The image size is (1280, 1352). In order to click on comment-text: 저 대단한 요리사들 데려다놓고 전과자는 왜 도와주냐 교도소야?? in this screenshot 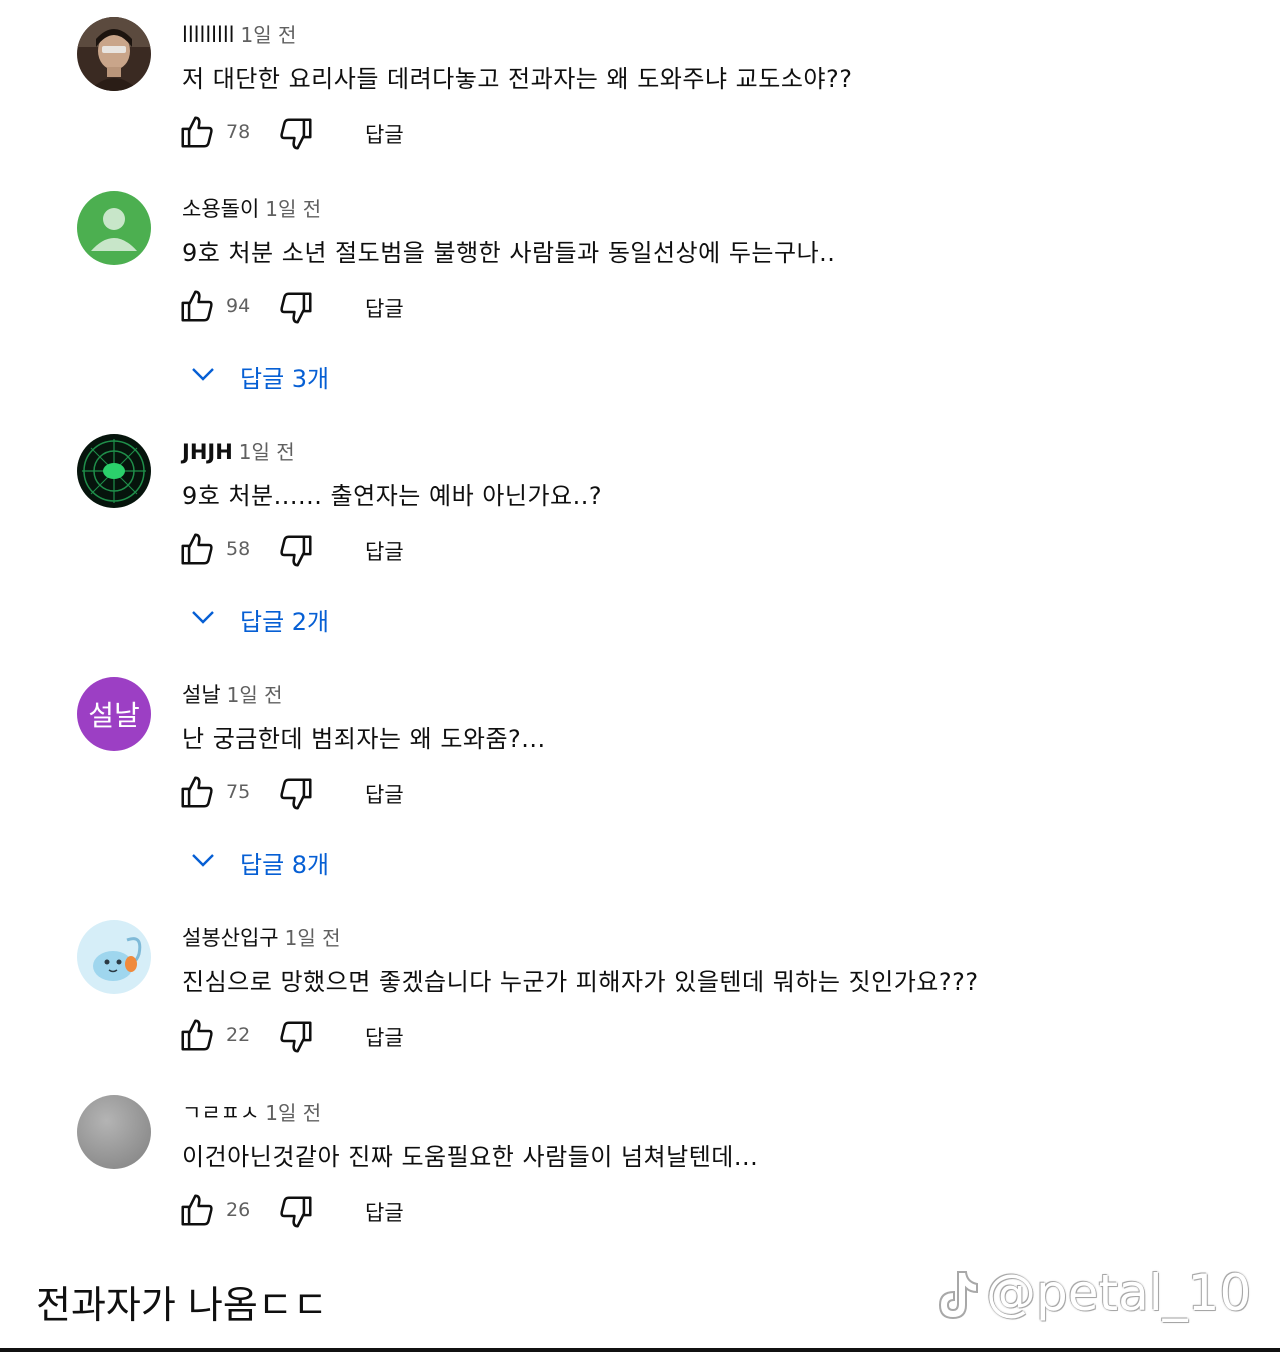, I will do `click(517, 79)`.